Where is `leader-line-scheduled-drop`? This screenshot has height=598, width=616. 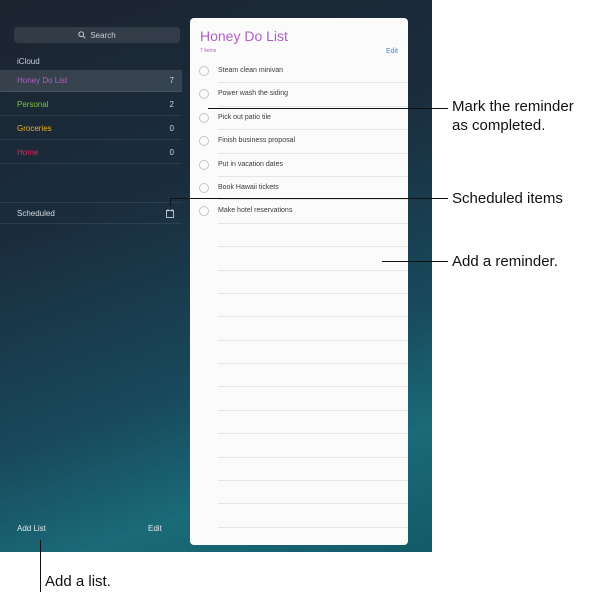
leader-line-scheduled-drop is located at coordinates (170, 202).